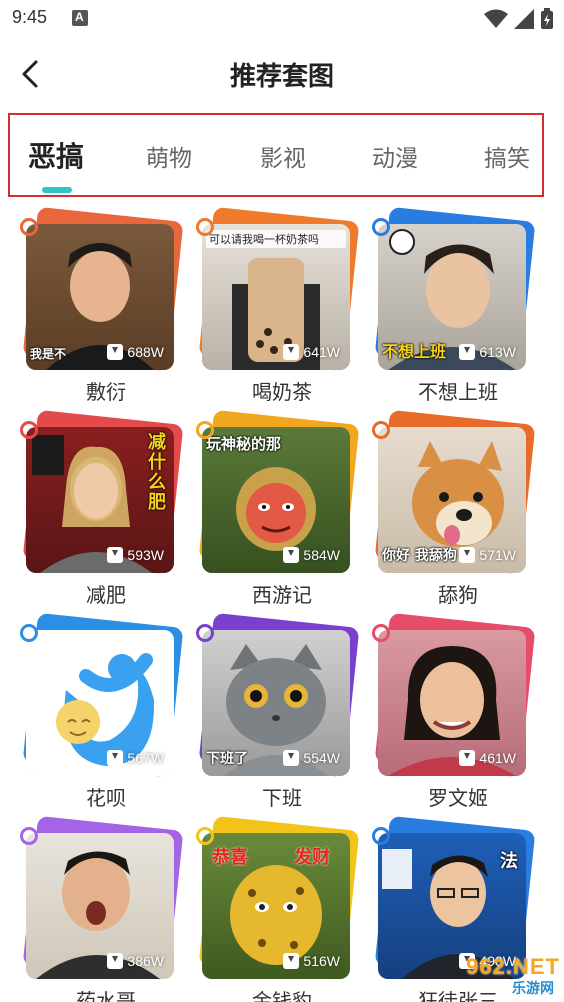  I want to click on sticker-card: 可以请我喝一杯奶茶吗 641W 喝奶茶, so click(282, 308).